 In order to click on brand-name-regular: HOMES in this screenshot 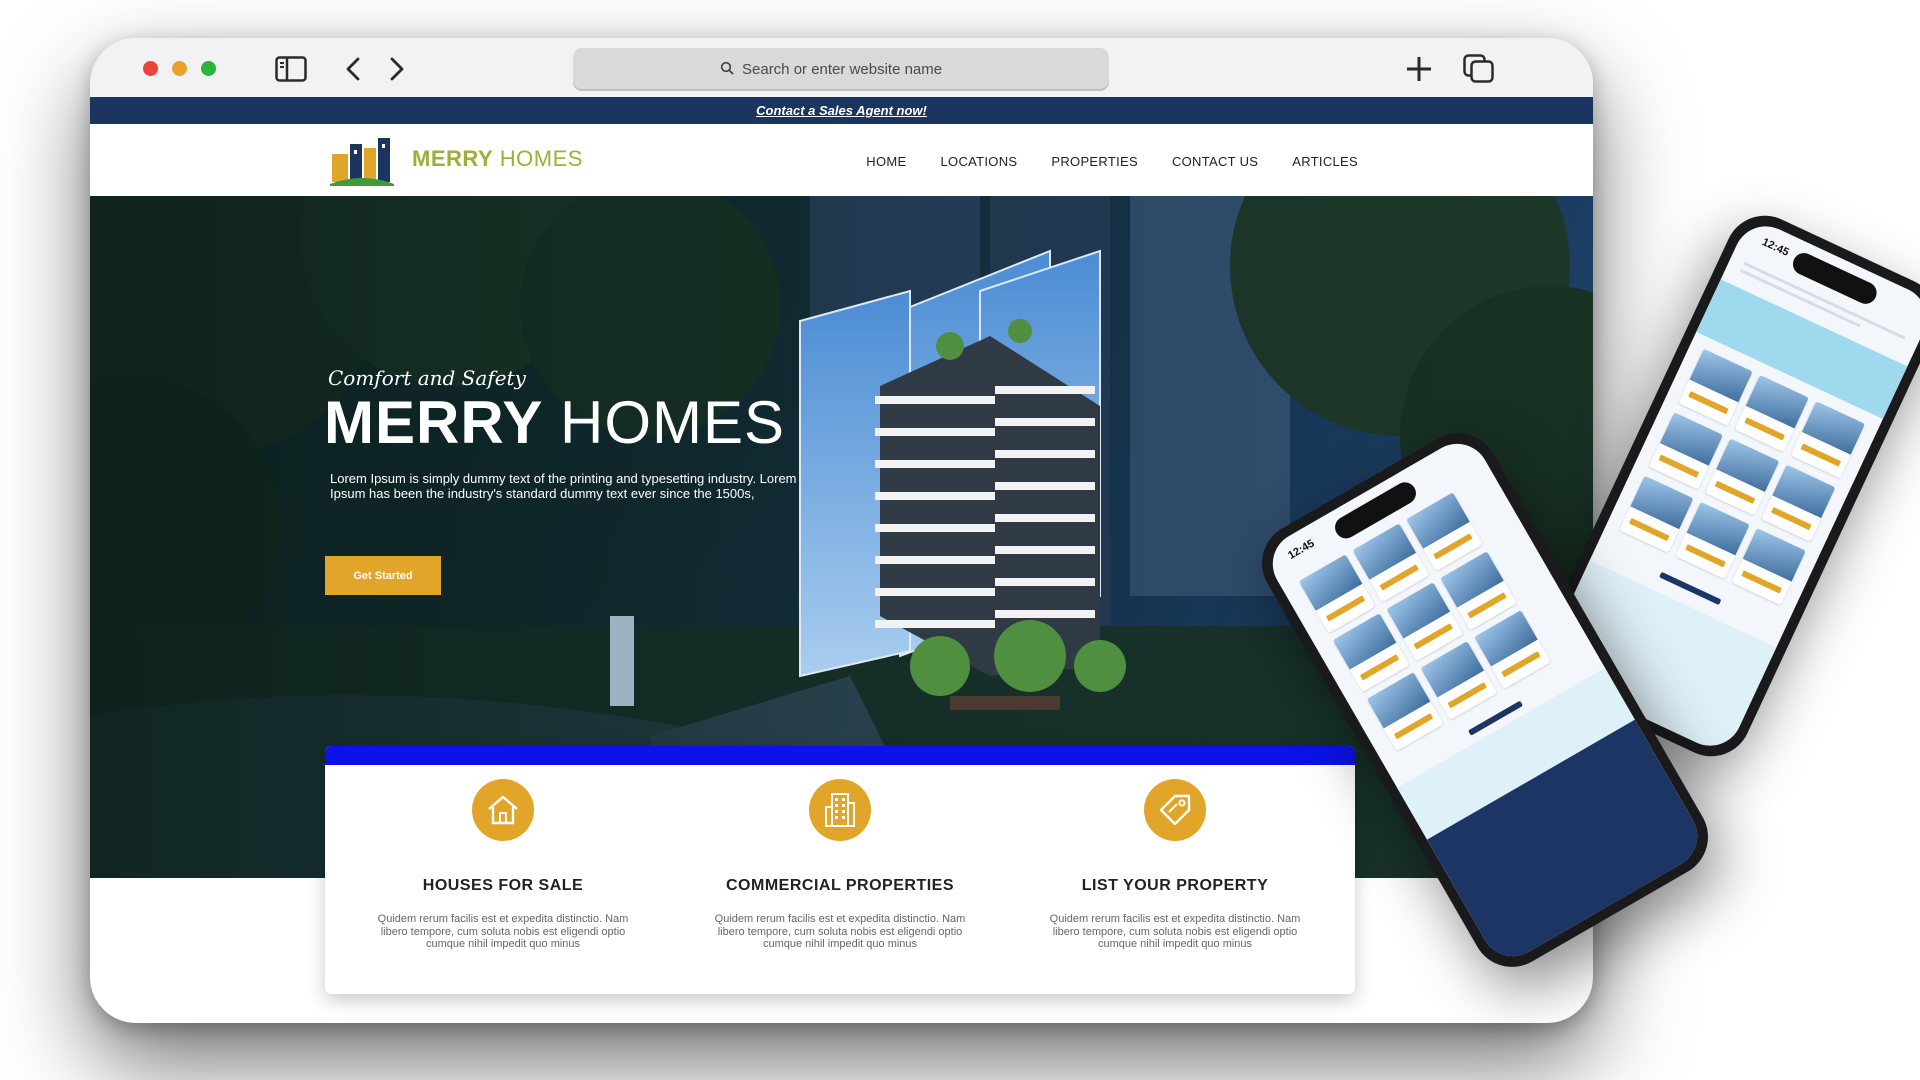, I will do `click(541, 158)`.